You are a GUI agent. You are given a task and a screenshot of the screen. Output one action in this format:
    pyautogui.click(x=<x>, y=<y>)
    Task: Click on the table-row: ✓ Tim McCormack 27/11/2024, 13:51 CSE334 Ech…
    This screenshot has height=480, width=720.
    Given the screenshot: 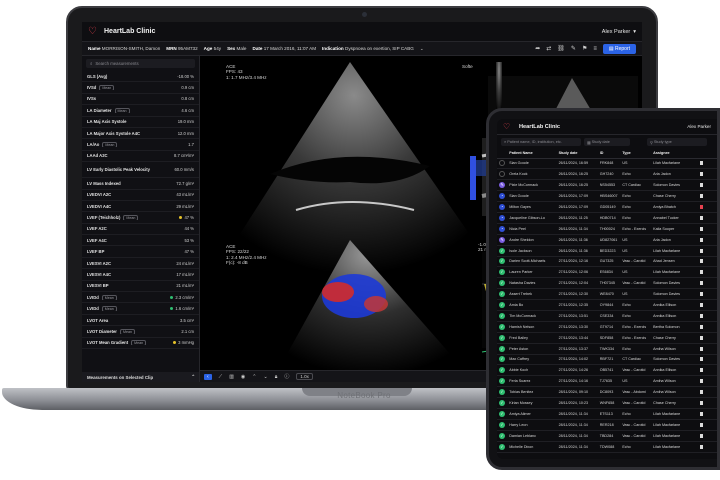 What is the action you would take?
    pyautogui.click(x=607, y=316)
    